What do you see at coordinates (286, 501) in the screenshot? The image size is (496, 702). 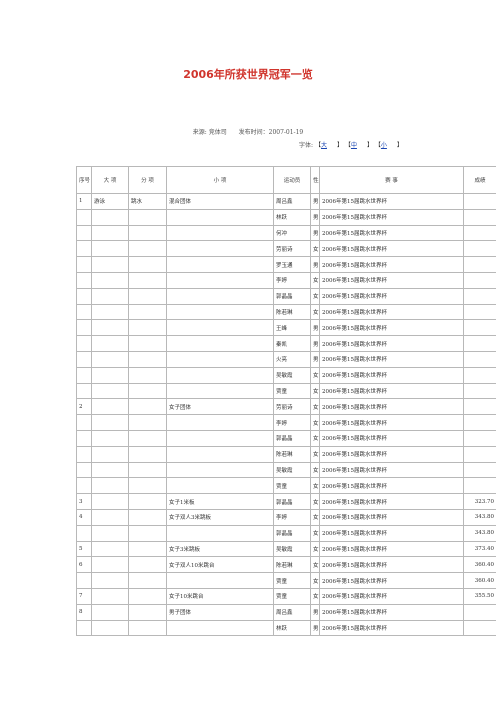 I see `table-row: 3 女子1米板 郭晶晶女 2006年第15届跳水世界杯 323.70` at bounding box center [286, 501].